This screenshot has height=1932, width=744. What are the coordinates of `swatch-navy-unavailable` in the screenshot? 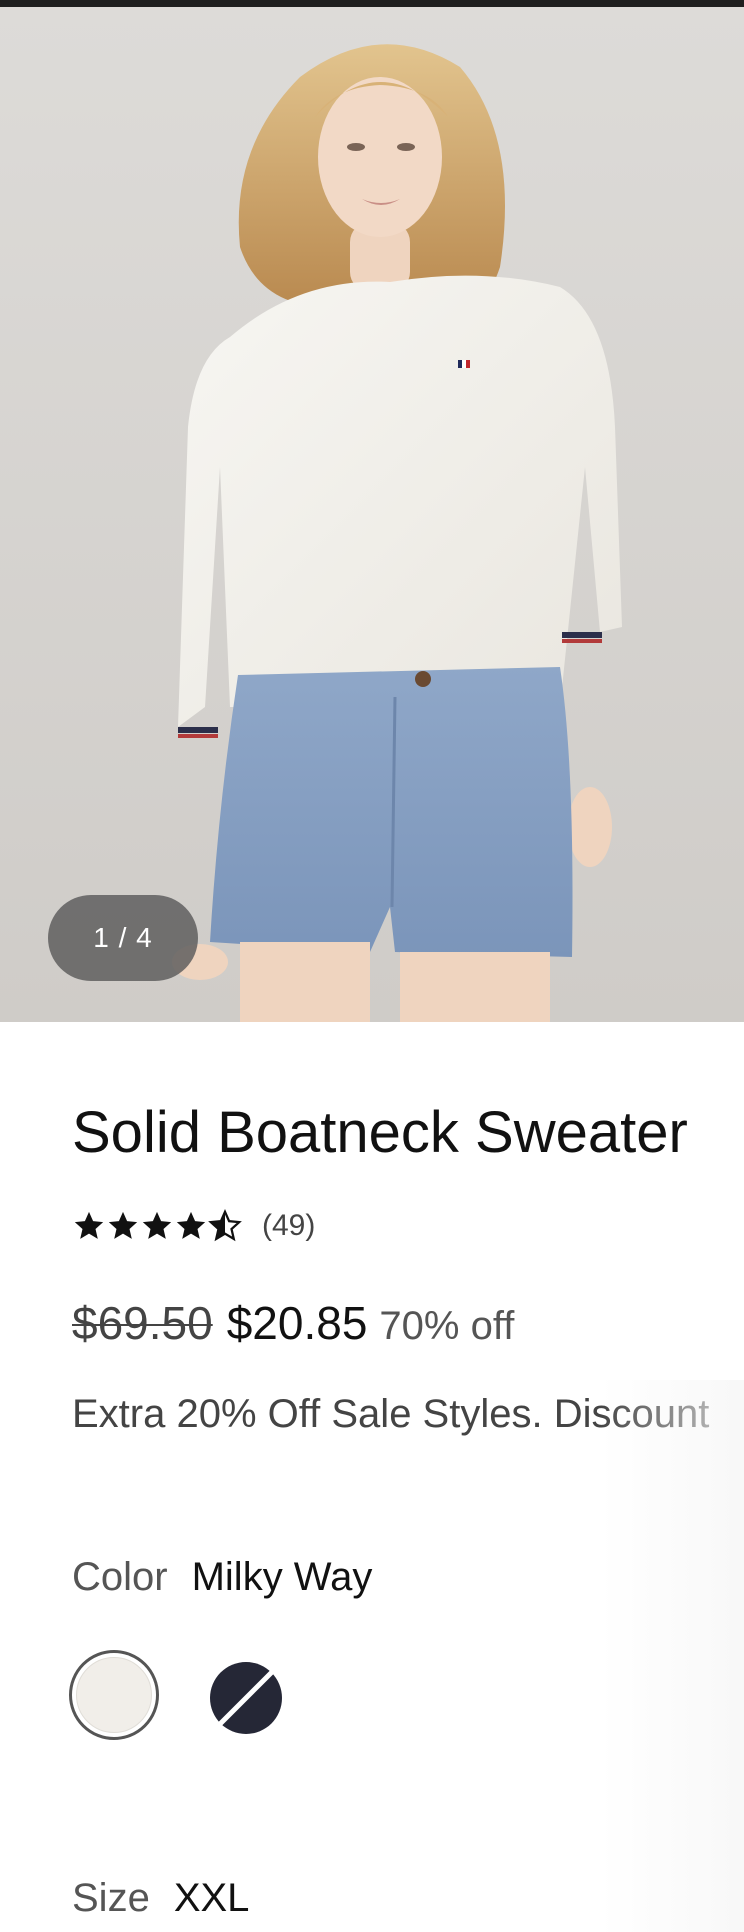 It's located at (246, 1698).